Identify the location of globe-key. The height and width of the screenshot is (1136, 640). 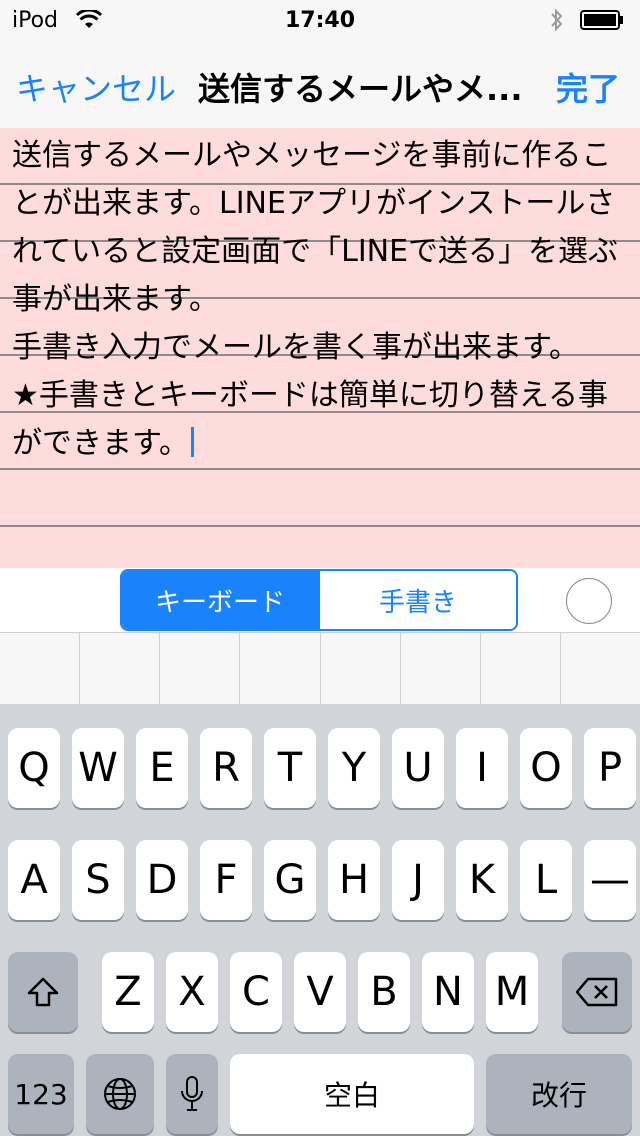
(120, 1094).